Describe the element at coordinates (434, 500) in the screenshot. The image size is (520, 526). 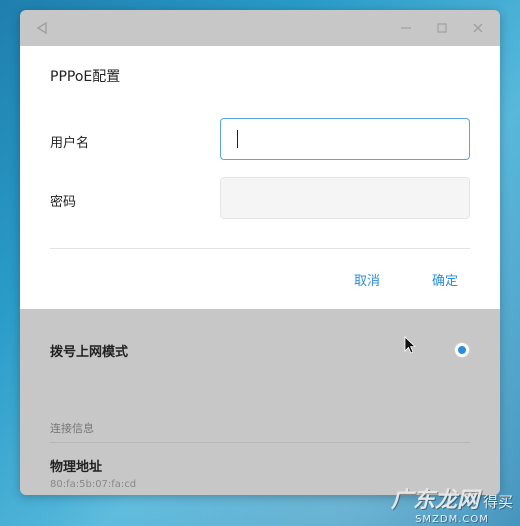
I see `watermark-brand: 广东龙网` at that location.